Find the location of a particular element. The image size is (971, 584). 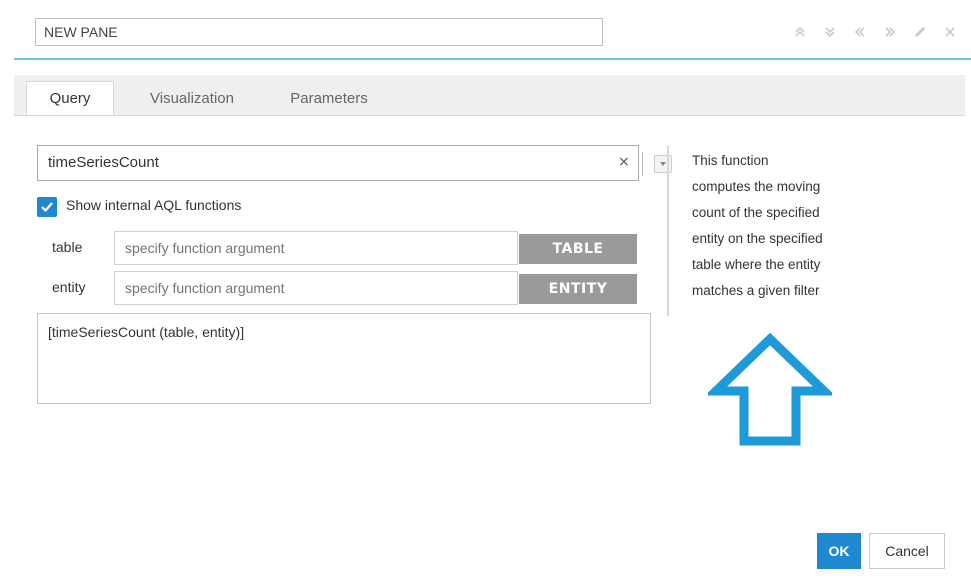

arg-input-table is located at coordinates (316, 248).